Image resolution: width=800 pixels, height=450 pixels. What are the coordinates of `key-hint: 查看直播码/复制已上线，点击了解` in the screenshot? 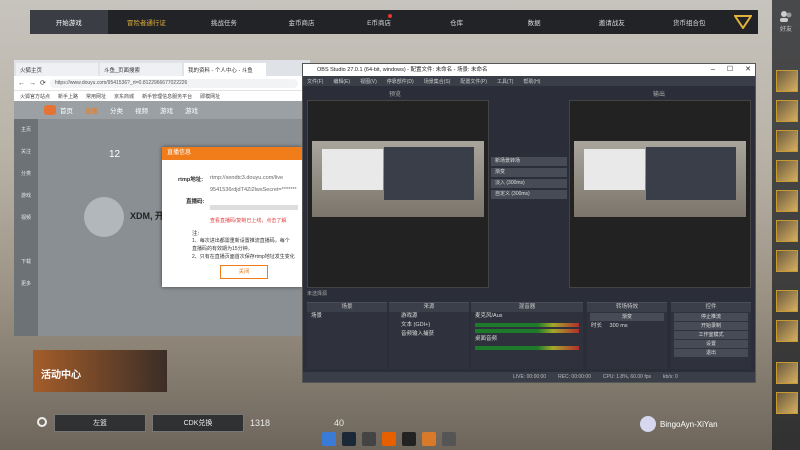 It's located at (248, 220).